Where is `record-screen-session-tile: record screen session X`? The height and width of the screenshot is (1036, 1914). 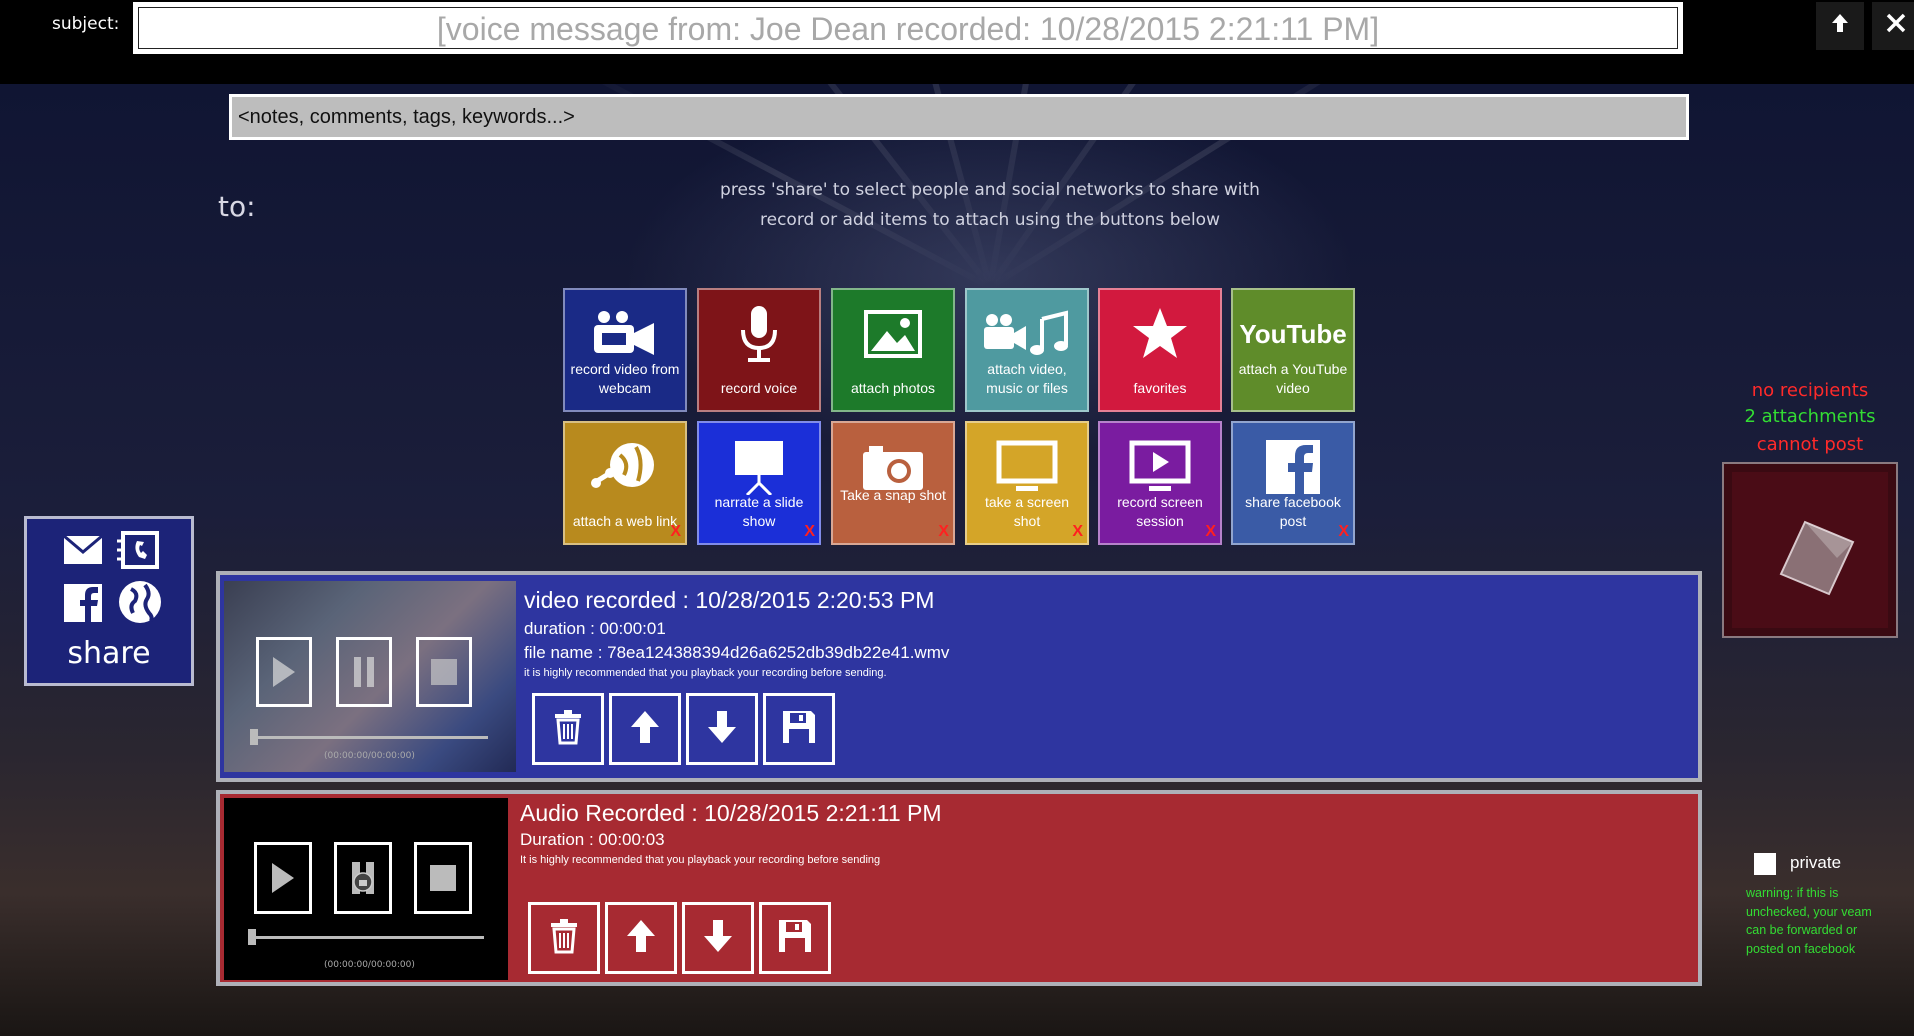 record-screen-session-tile: record screen session X is located at coordinates (1160, 483).